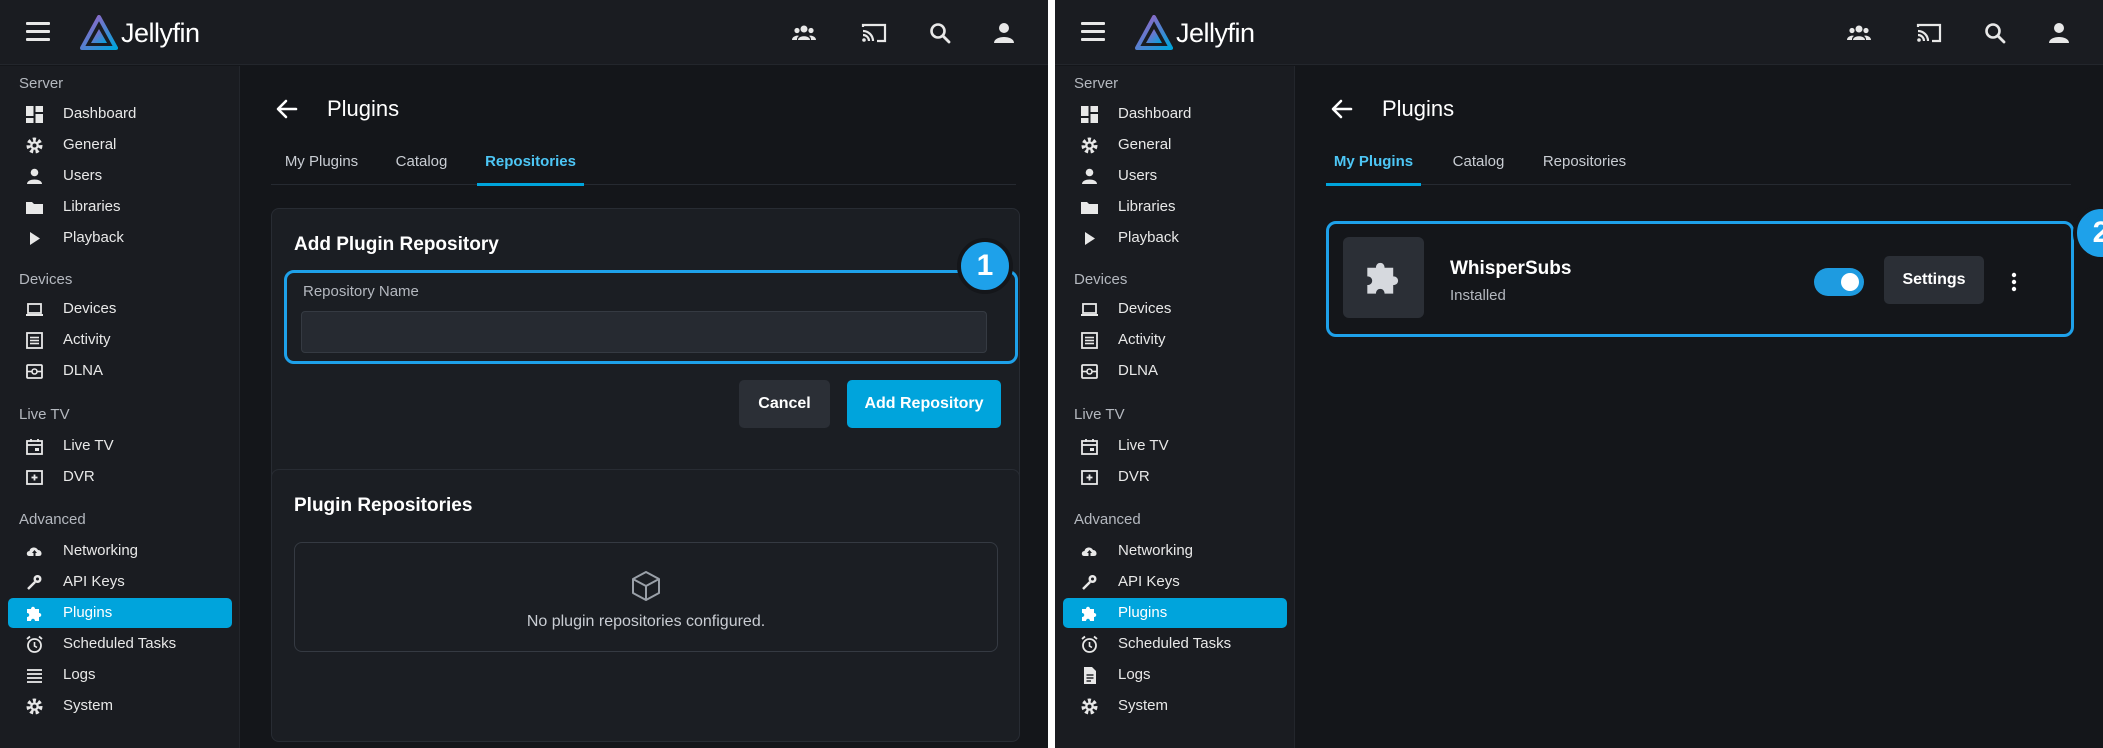 This screenshot has height=748, width=2103. Describe the element at coordinates (1839, 282) in the screenshot. I see `plugin-enabled-toggle` at that location.